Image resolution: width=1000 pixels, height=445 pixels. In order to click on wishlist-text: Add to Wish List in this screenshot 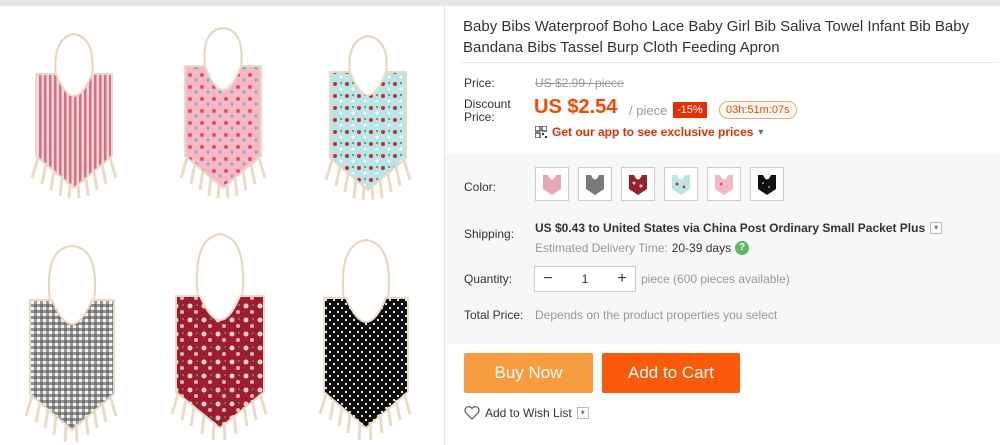, I will do `click(528, 413)`.